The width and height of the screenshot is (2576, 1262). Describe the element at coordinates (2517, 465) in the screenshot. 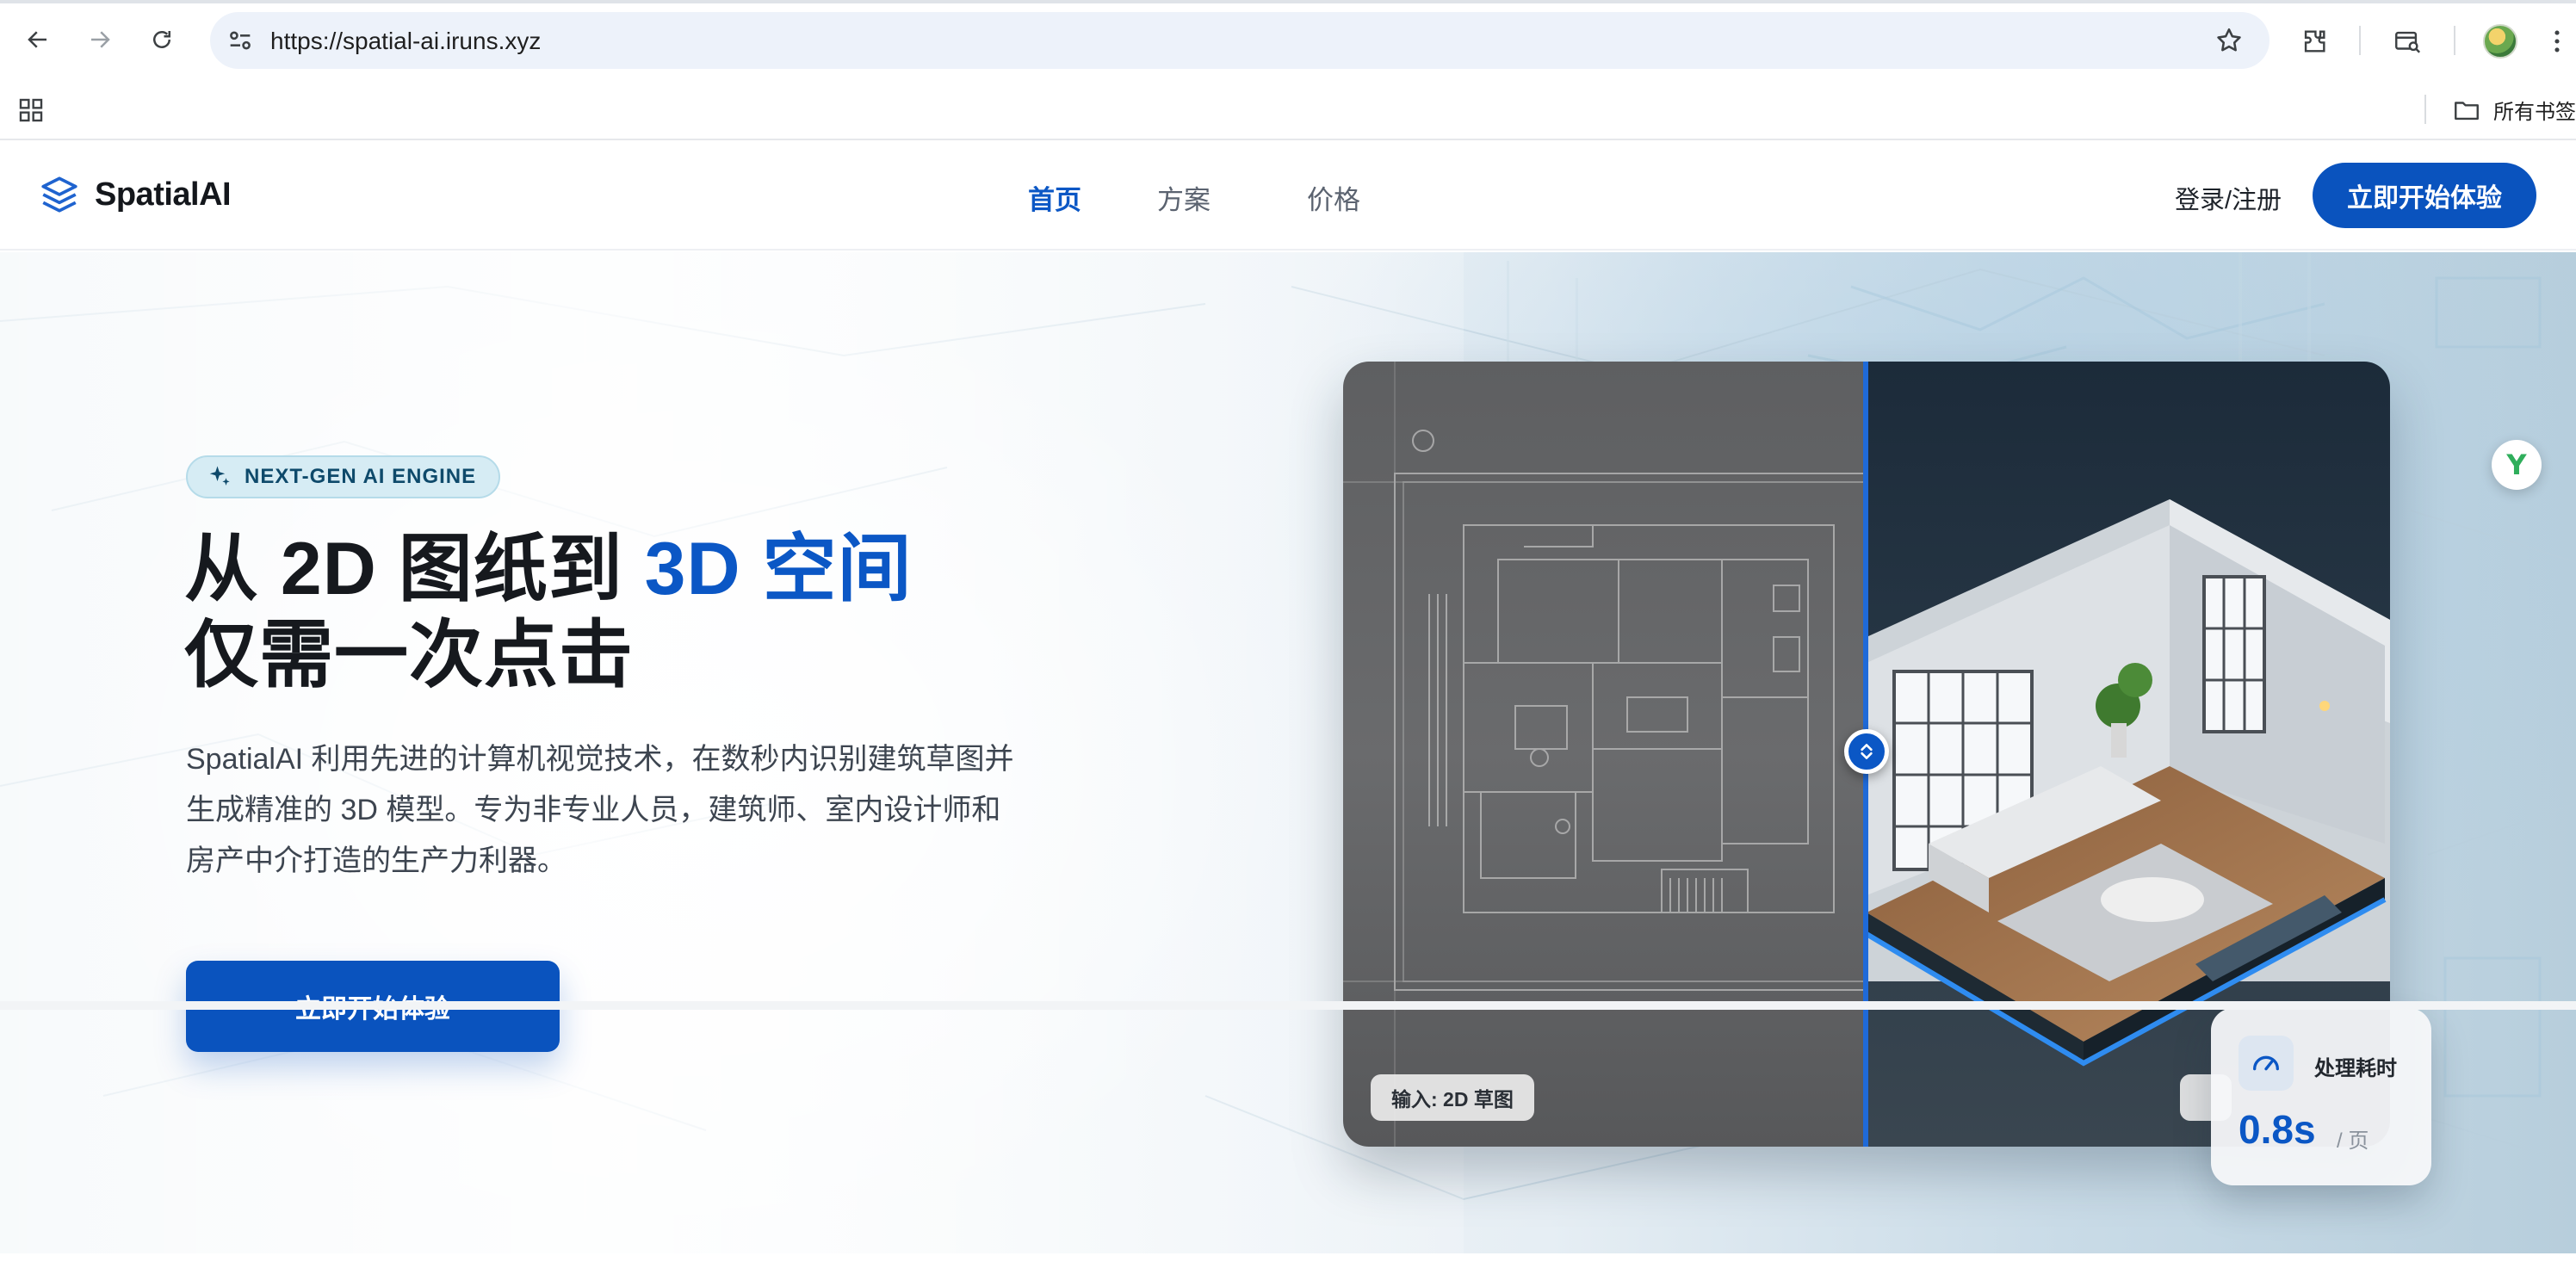

I see `floating-extension-button: Y` at that location.